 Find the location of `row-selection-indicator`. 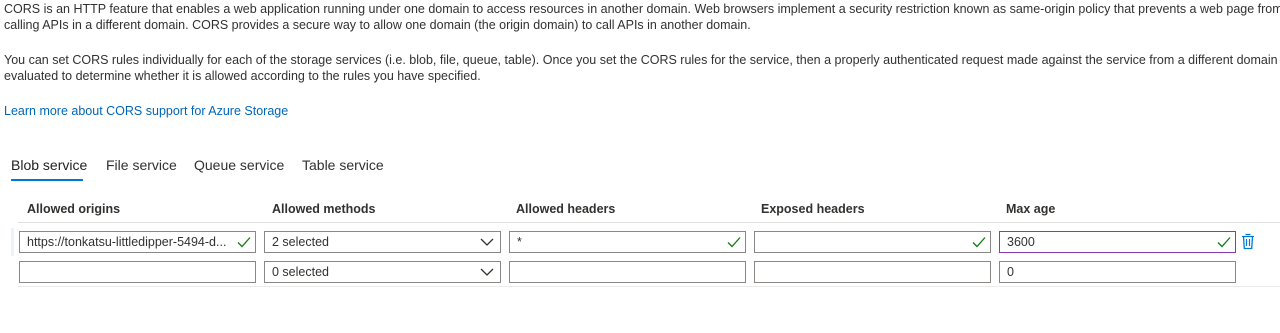

row-selection-indicator is located at coordinates (12, 242).